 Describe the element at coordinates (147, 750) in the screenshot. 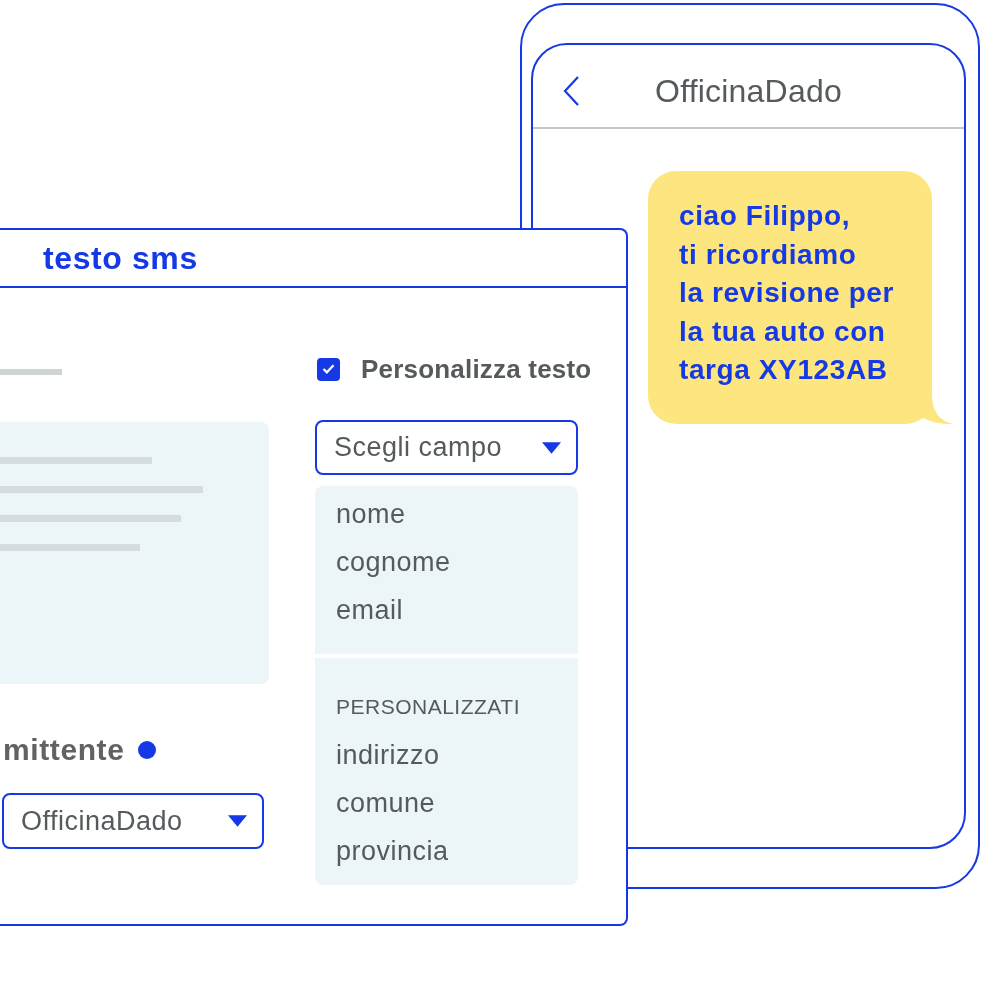

I see `dot-icon` at that location.